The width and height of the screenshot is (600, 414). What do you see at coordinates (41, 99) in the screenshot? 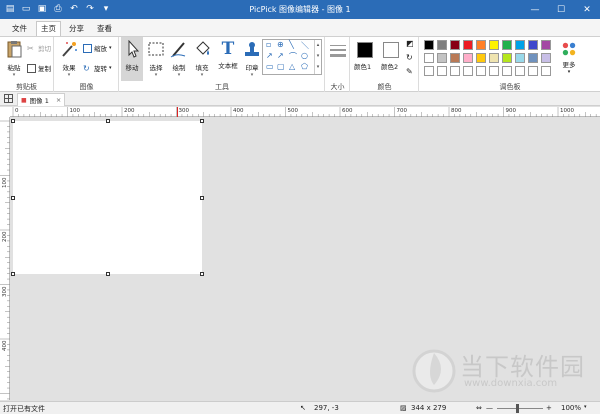
I see `document-tab: ■ 图像 1 ×` at bounding box center [41, 99].